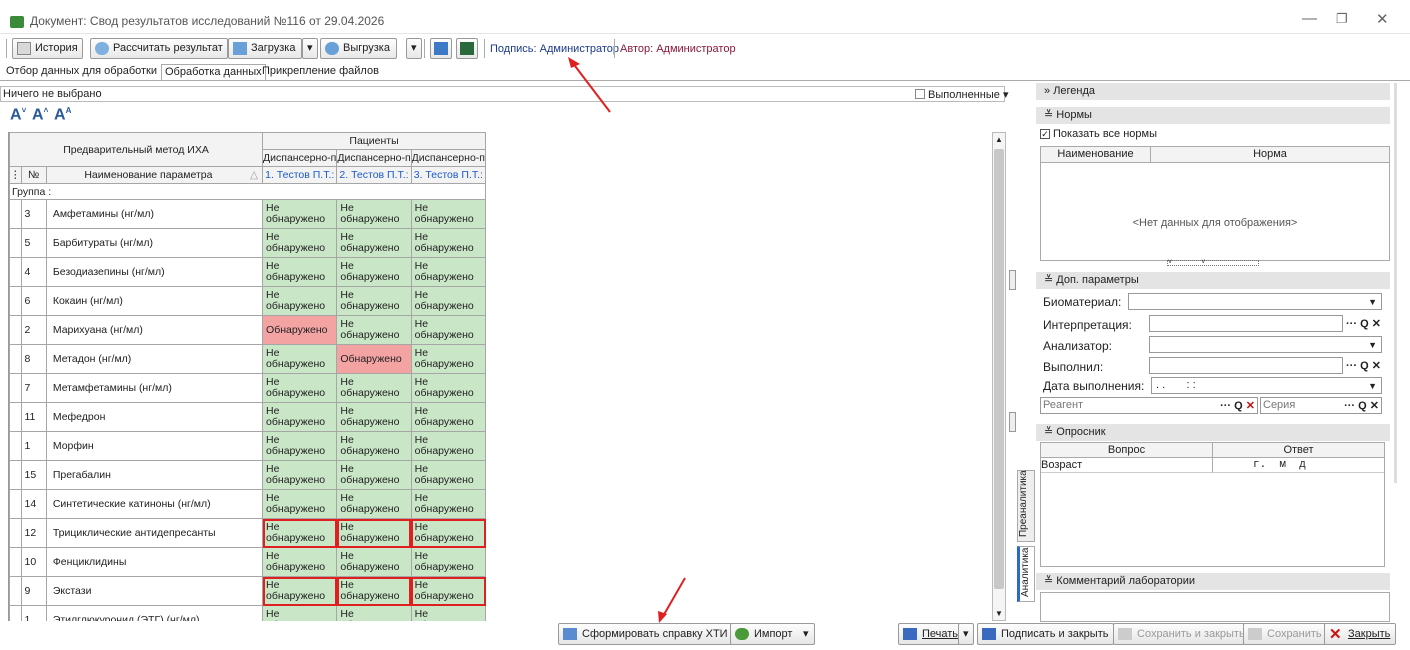 The image size is (1410, 650). What do you see at coordinates (627, 340) in the screenshot?
I see `annotation-arrows` at bounding box center [627, 340].